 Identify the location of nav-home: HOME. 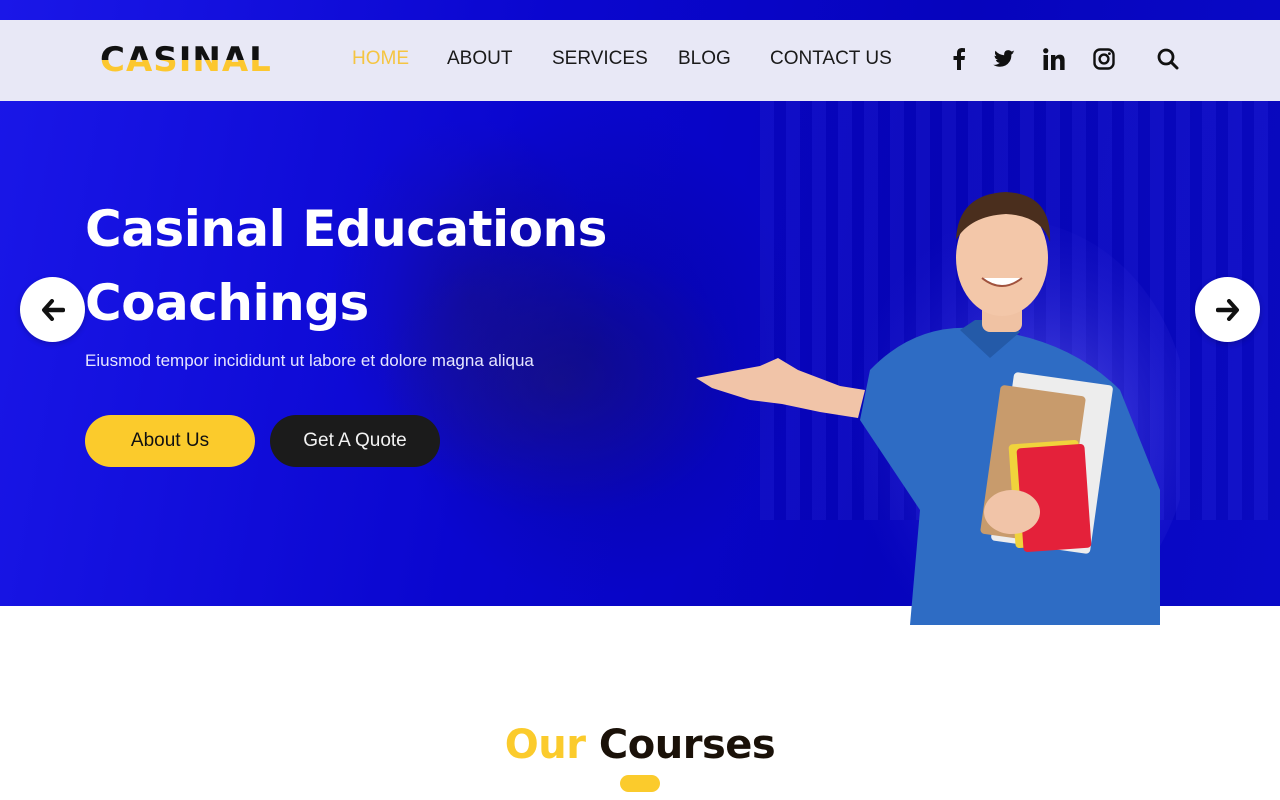
(380, 59).